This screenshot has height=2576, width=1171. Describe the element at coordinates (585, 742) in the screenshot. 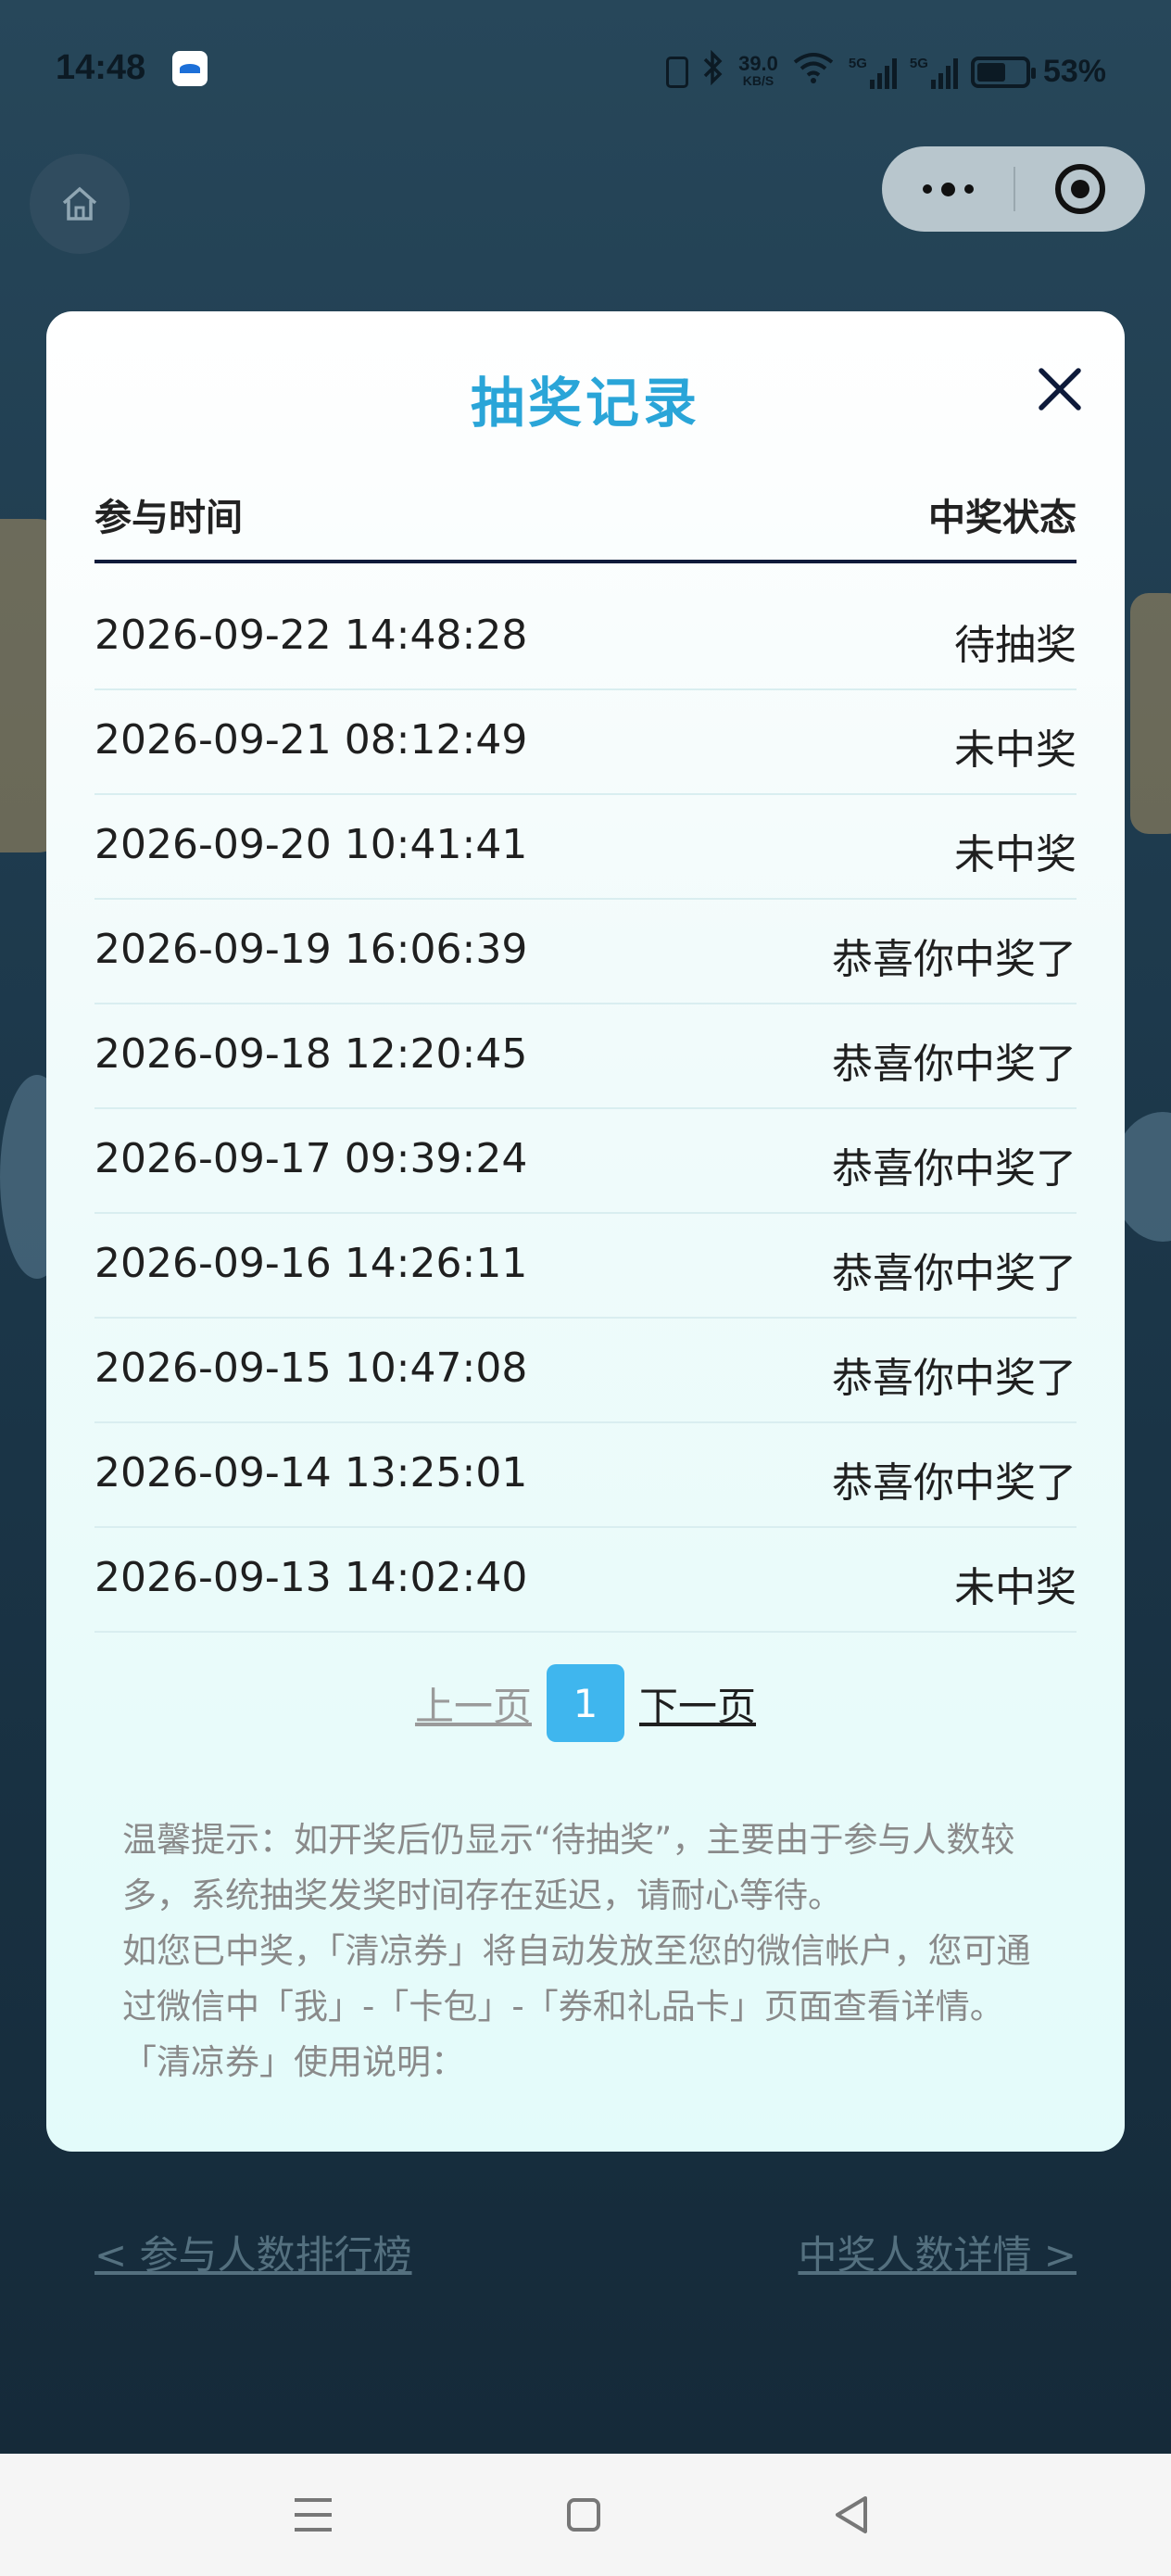

I see `table-row: 2026-09-21 08:12:49 未中奖` at that location.